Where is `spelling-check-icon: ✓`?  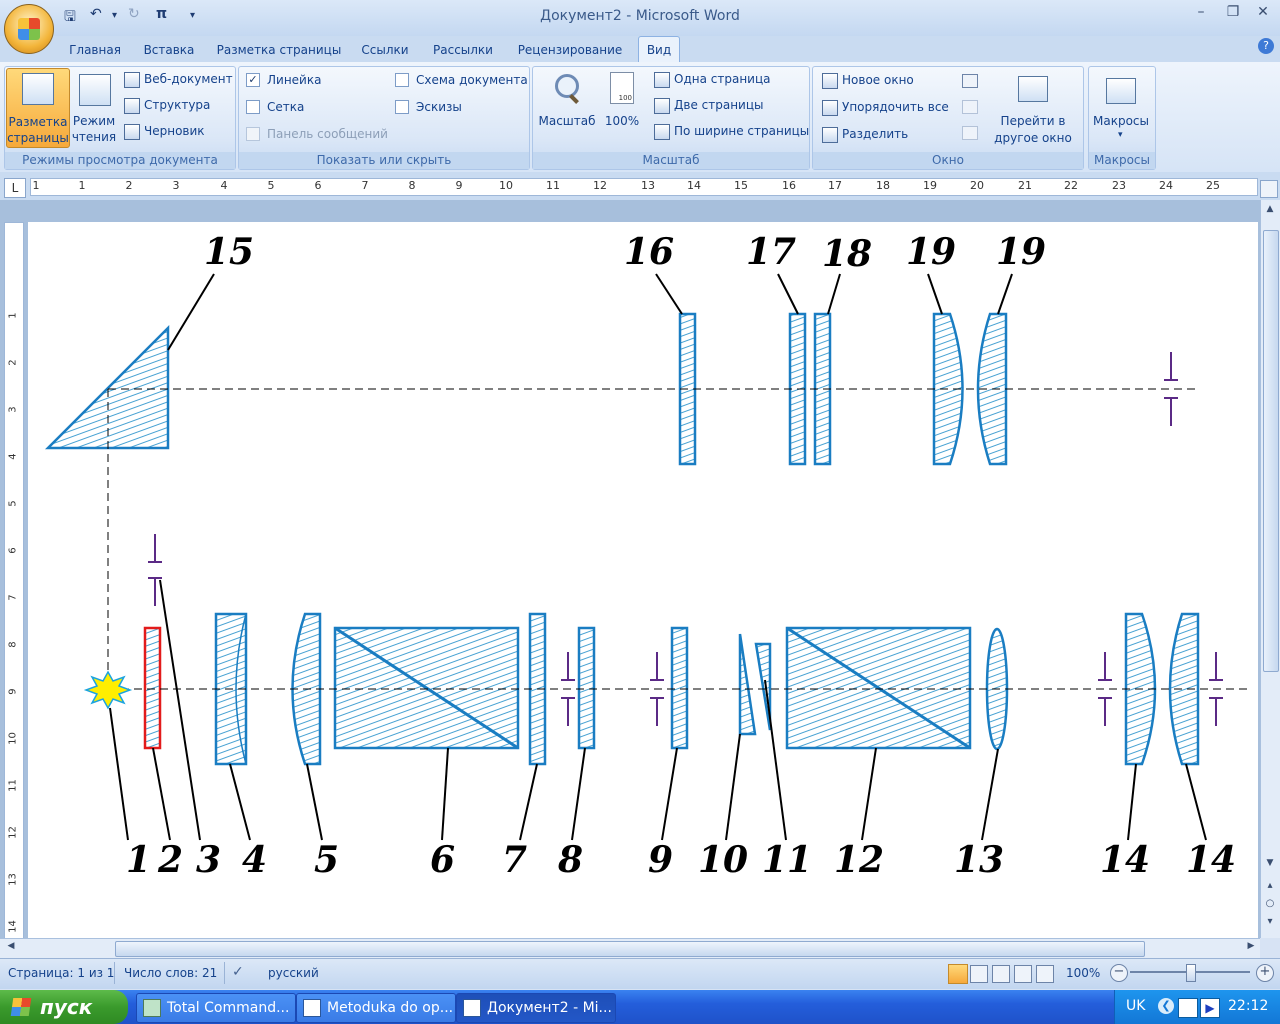
spelling-check-icon: ✓ is located at coordinates (238, 972).